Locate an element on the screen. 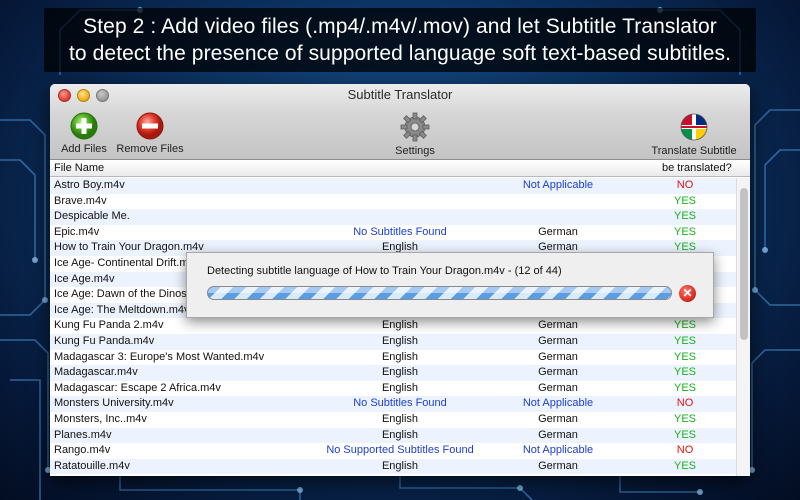  translate-subtitle-label: Translate Subtitle is located at coordinates (694, 151).